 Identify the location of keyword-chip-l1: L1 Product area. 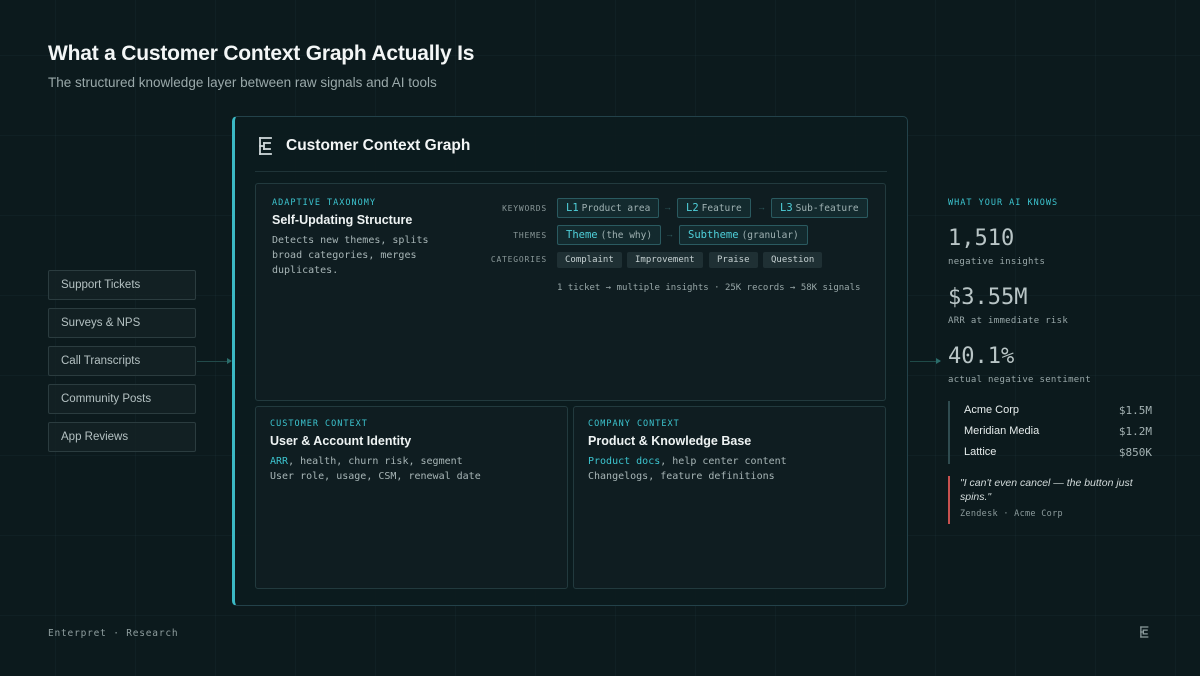
(608, 208).